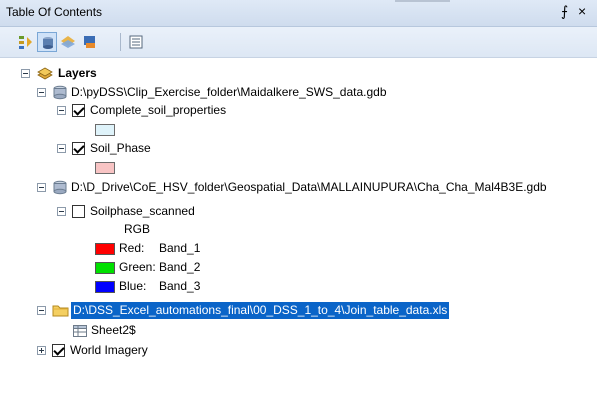 The width and height of the screenshot is (597, 396). What do you see at coordinates (142, 211) in the screenshot?
I see `layer-label: Soilphase_scanned` at bounding box center [142, 211].